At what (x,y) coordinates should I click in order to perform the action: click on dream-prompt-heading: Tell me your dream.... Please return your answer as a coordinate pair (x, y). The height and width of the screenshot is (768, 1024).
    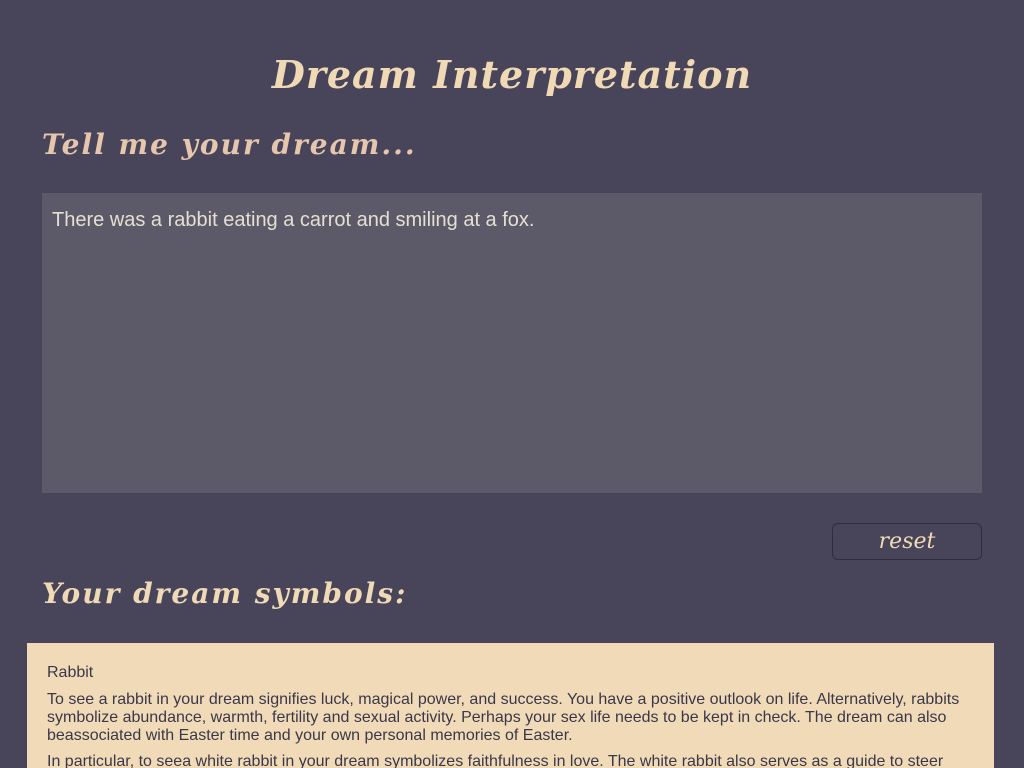
    Looking at the image, I should click on (229, 144).